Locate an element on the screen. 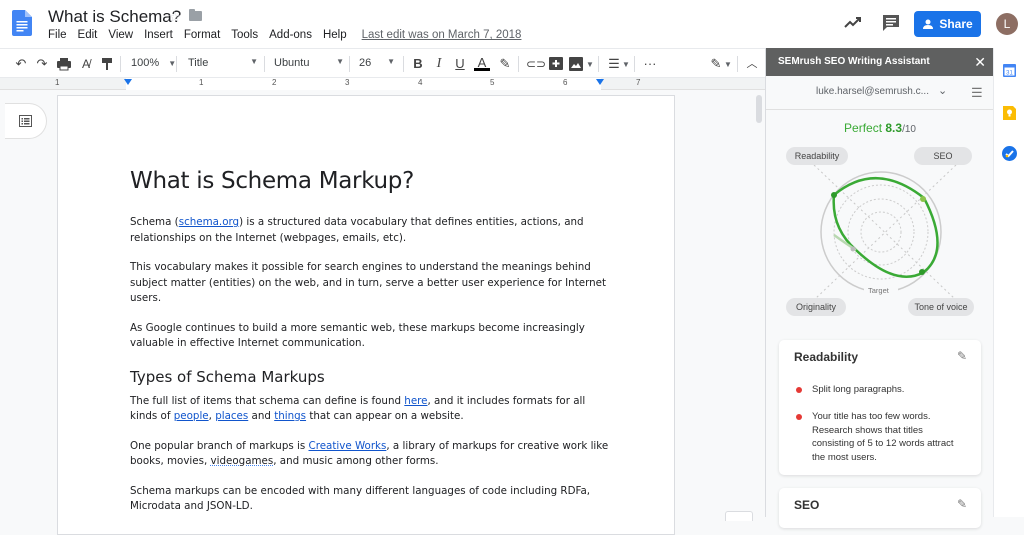 The width and height of the screenshot is (1024, 535). chevron-down-icon: ⌄ is located at coordinates (942, 90).